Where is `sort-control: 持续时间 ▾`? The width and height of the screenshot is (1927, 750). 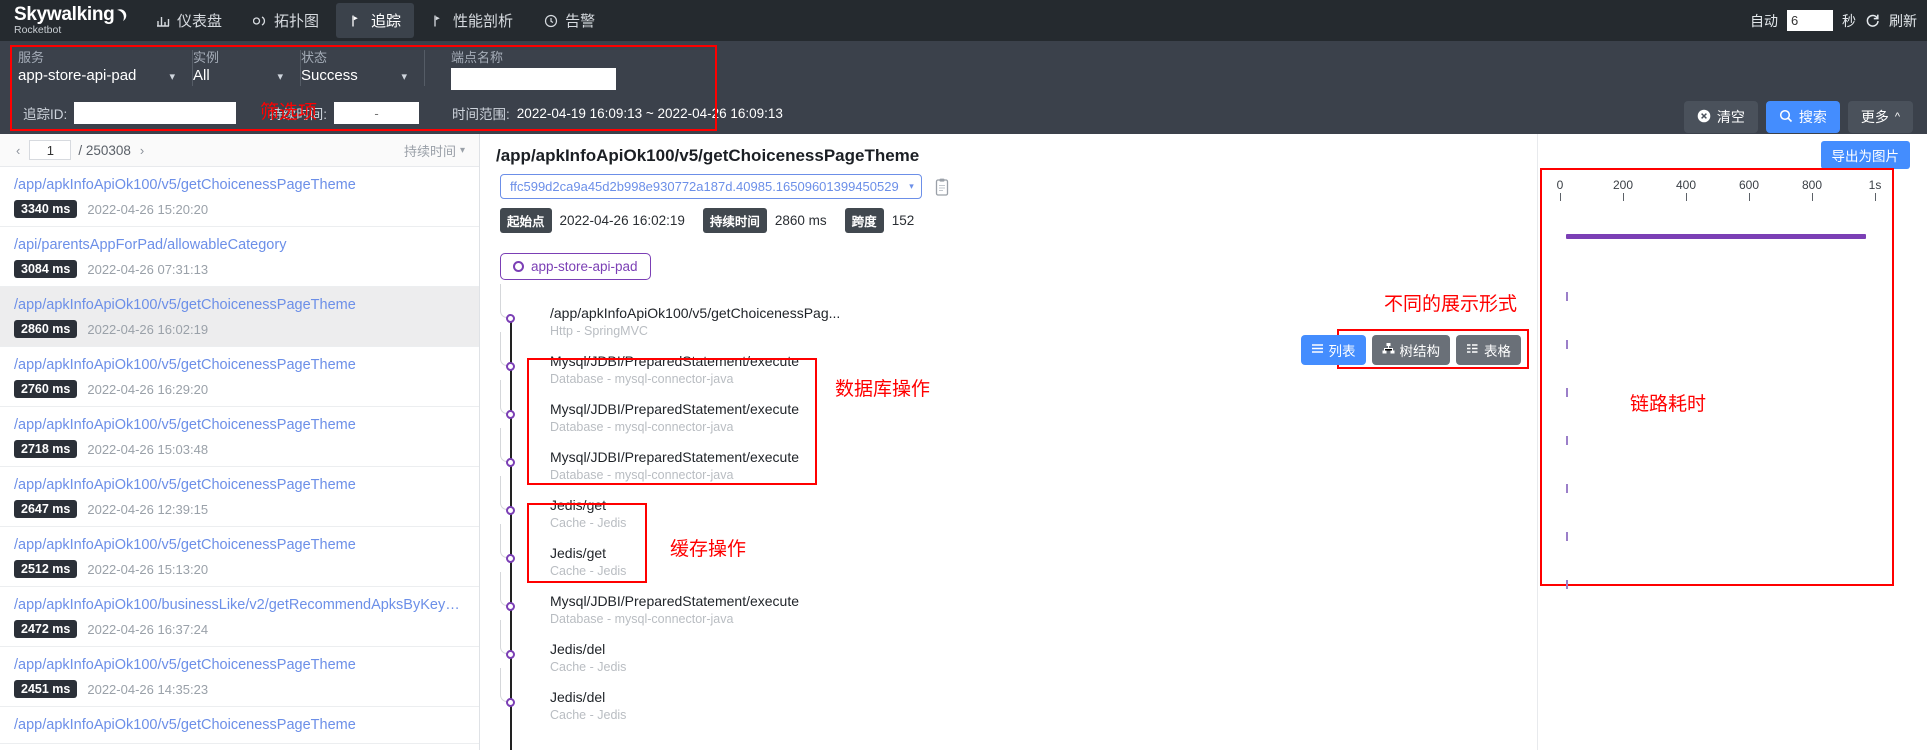
sort-control: 持续时间 ▾ is located at coordinates (434, 150).